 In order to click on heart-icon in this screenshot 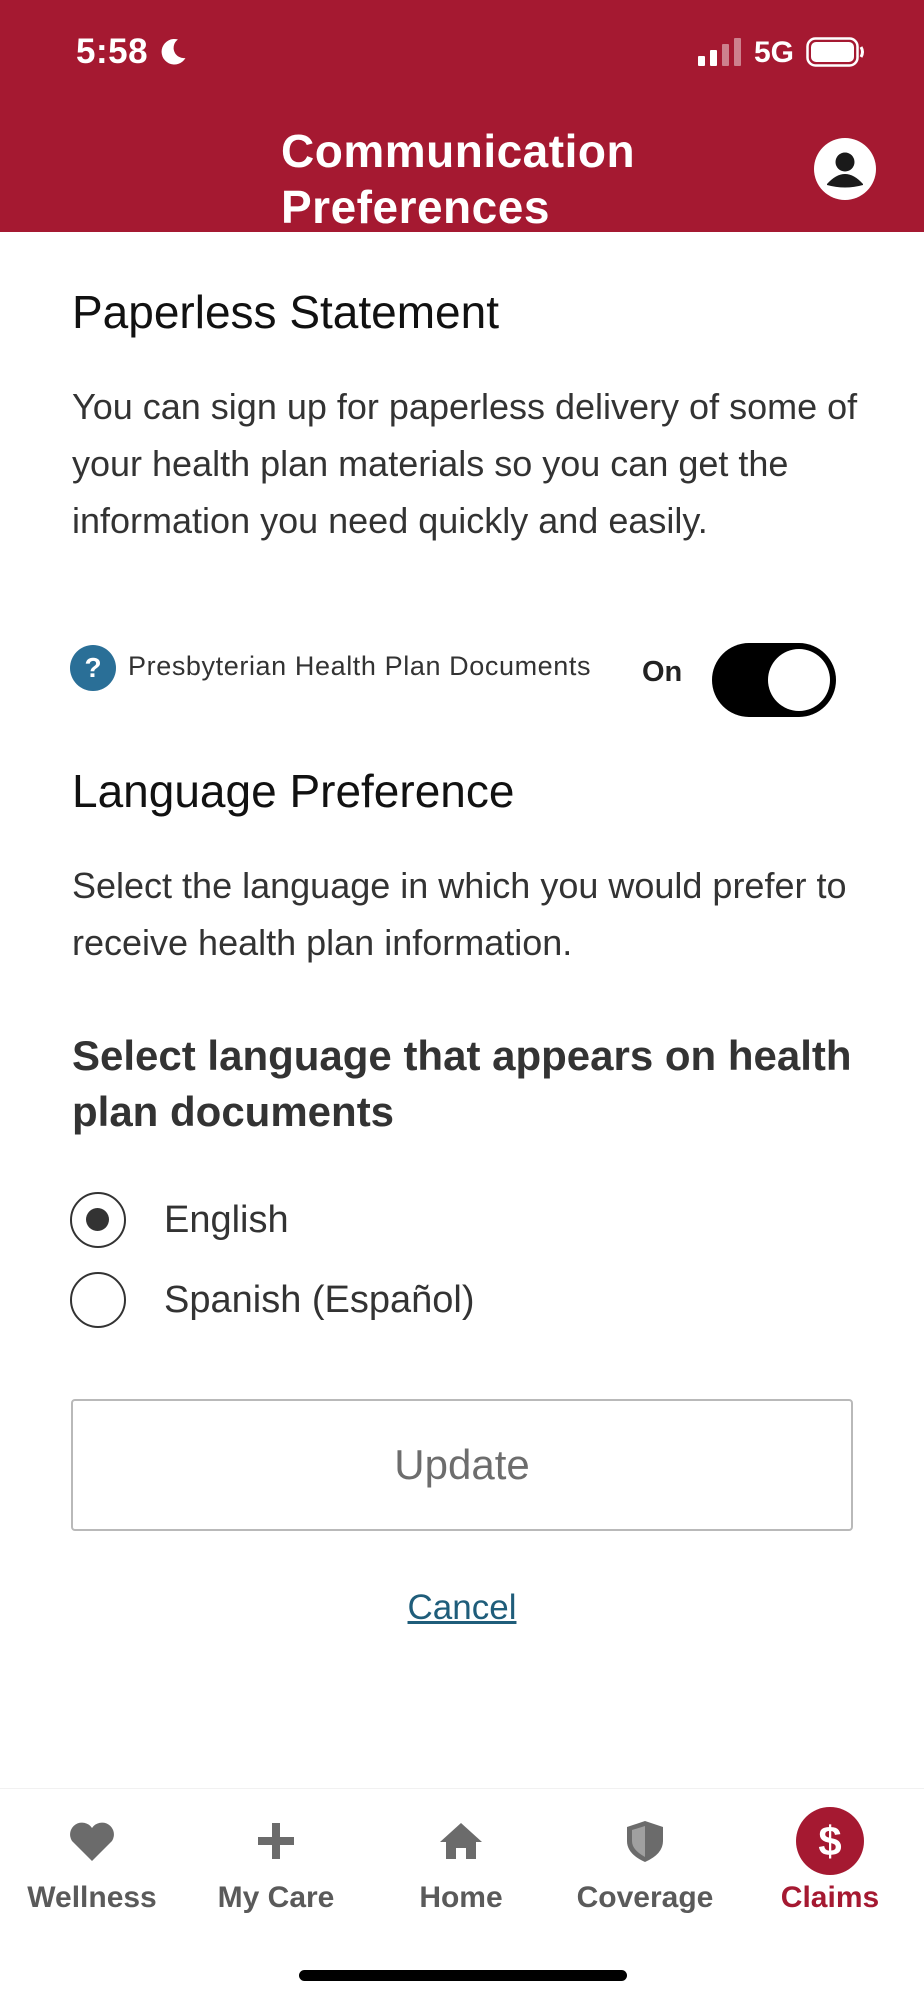, I will do `click(92, 1841)`.